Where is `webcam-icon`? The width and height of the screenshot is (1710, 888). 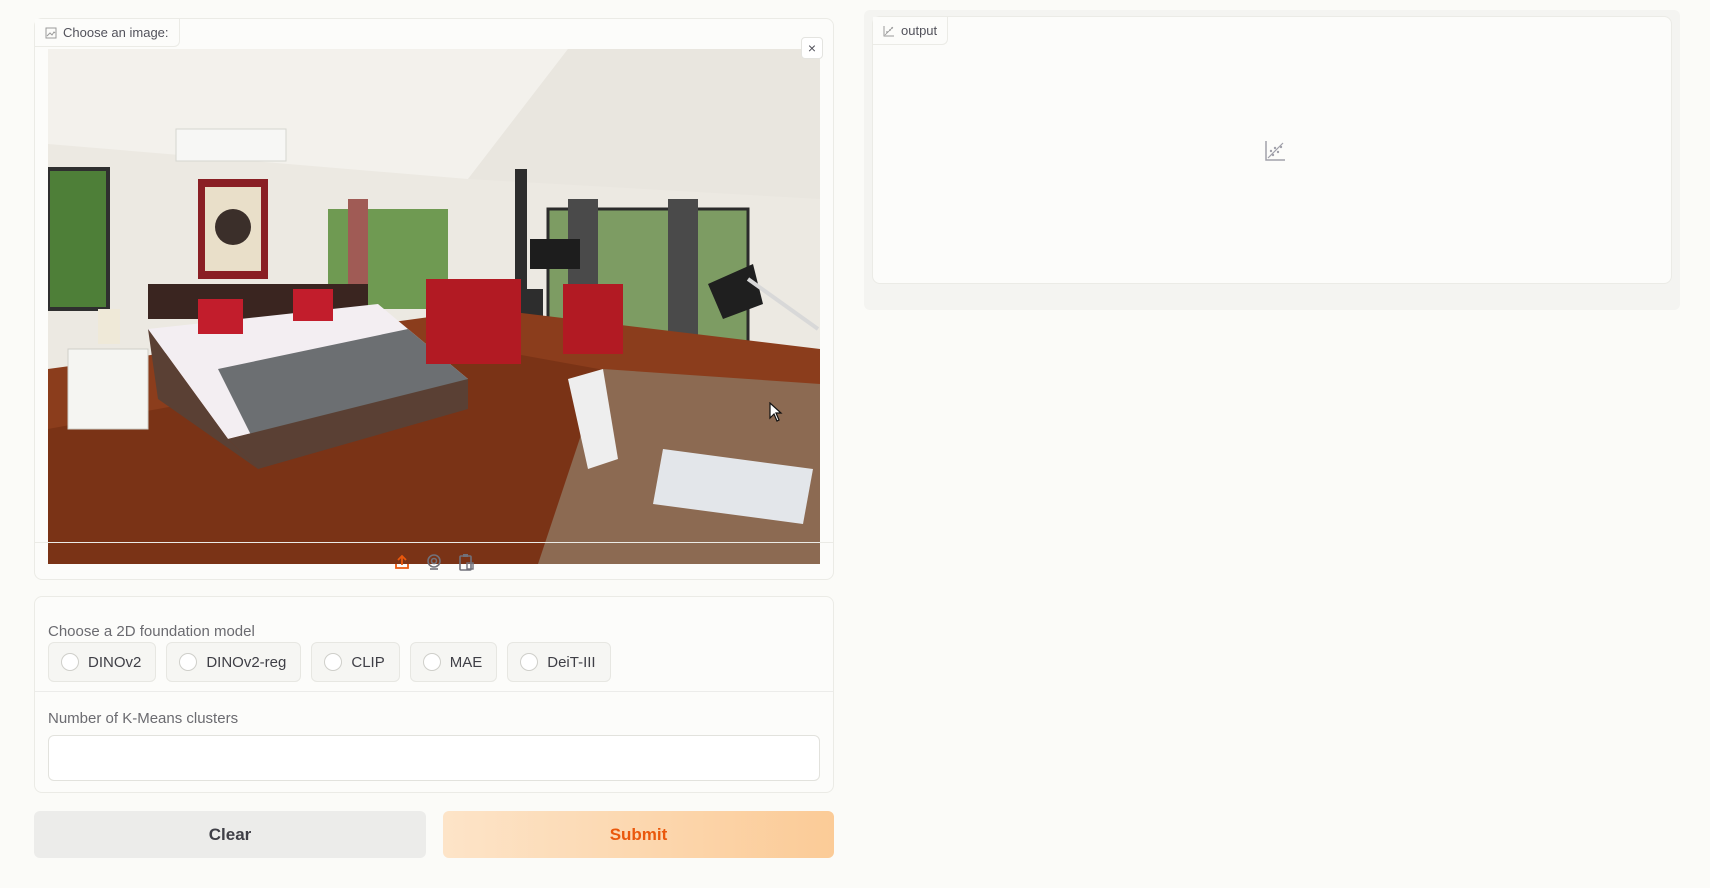
webcam-icon is located at coordinates (434, 562).